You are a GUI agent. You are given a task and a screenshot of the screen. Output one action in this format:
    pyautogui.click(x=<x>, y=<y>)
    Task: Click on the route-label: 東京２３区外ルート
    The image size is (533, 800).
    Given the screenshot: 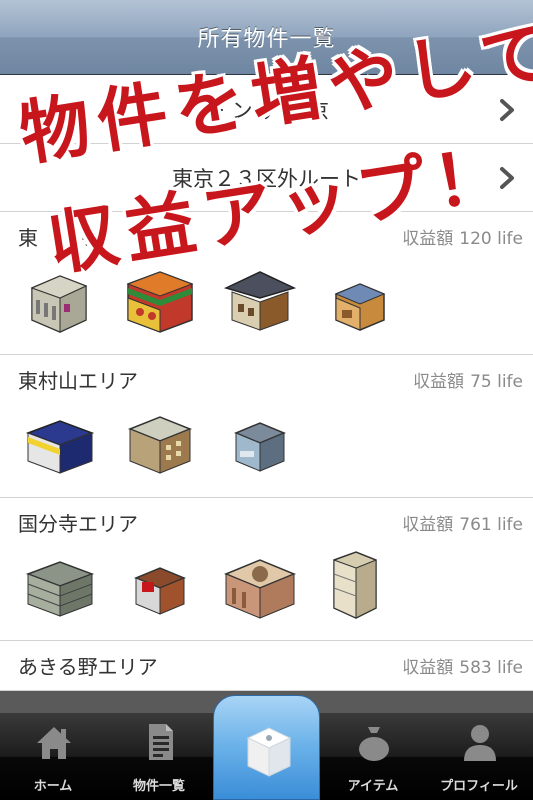 What is the action you would take?
    pyautogui.click(x=266, y=178)
    